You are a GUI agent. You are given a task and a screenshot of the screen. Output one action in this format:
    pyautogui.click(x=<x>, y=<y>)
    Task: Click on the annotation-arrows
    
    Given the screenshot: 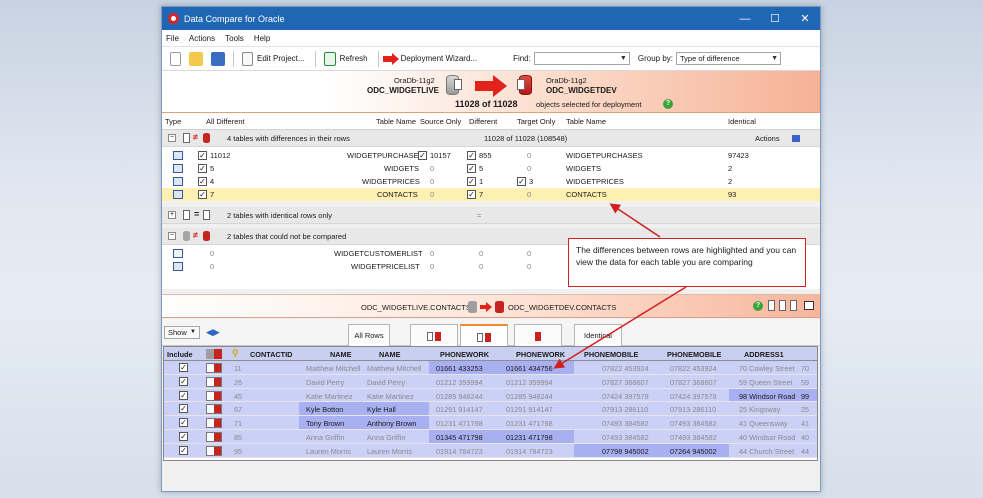 What is the action you would take?
    pyautogui.click(x=620, y=286)
    